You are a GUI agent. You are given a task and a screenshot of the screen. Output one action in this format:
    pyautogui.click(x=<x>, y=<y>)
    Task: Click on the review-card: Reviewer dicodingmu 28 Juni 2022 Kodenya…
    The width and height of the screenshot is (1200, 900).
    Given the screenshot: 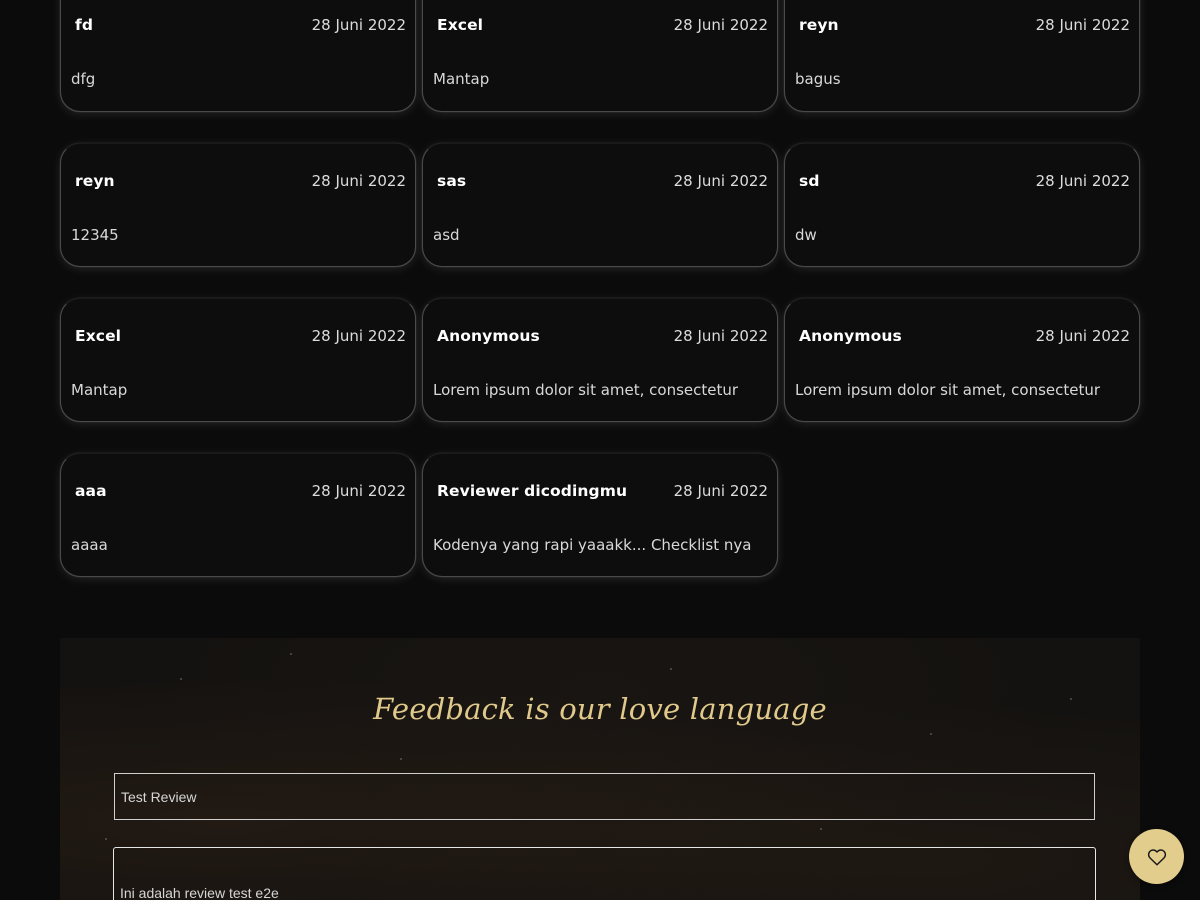 What is the action you would take?
    pyautogui.click(x=600, y=515)
    